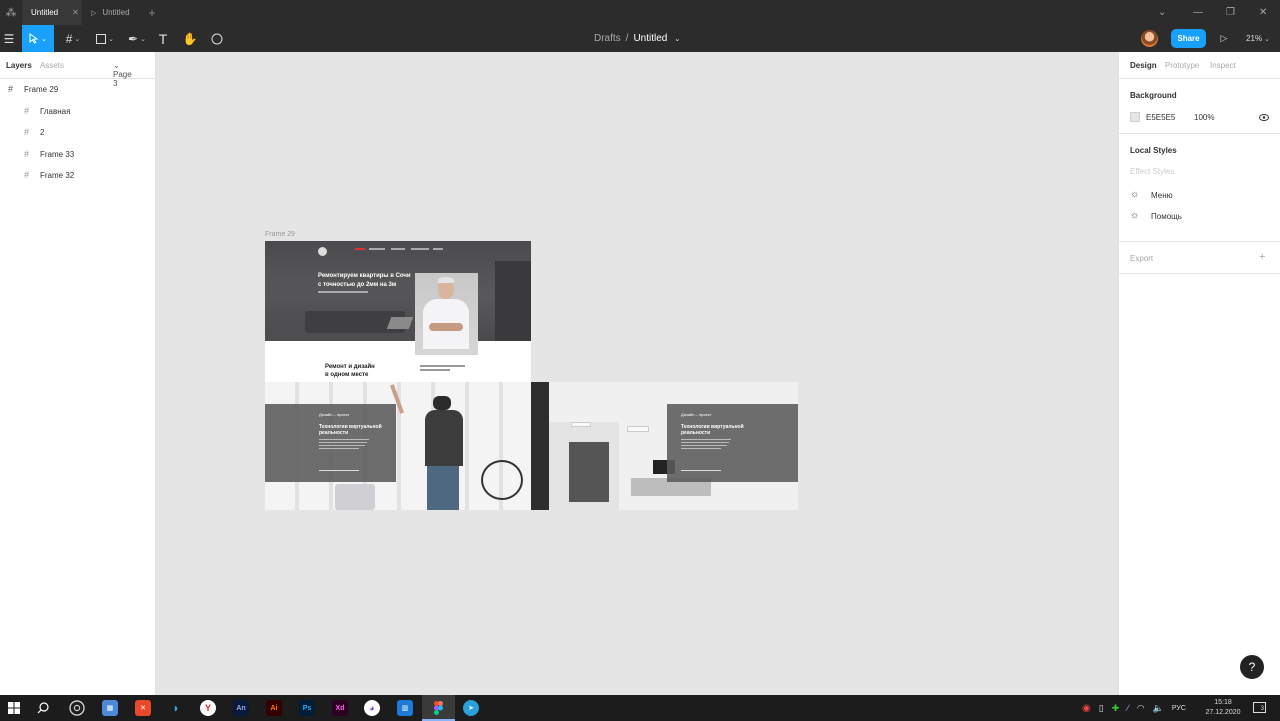 The height and width of the screenshot is (721, 1280). Describe the element at coordinates (1223, 65) in the screenshot. I see `tab-inspect: Inspect` at that location.